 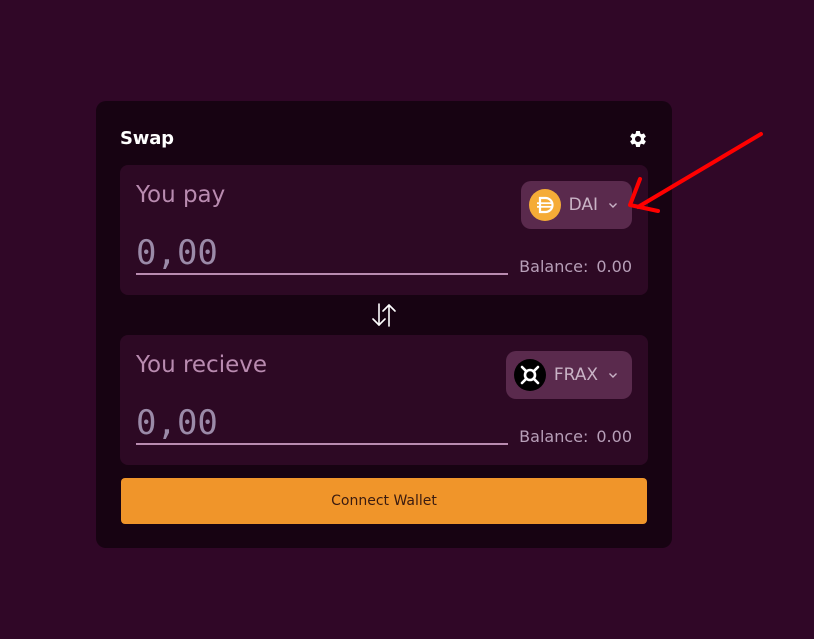 I want to click on receive-amount-input, so click(x=322, y=425).